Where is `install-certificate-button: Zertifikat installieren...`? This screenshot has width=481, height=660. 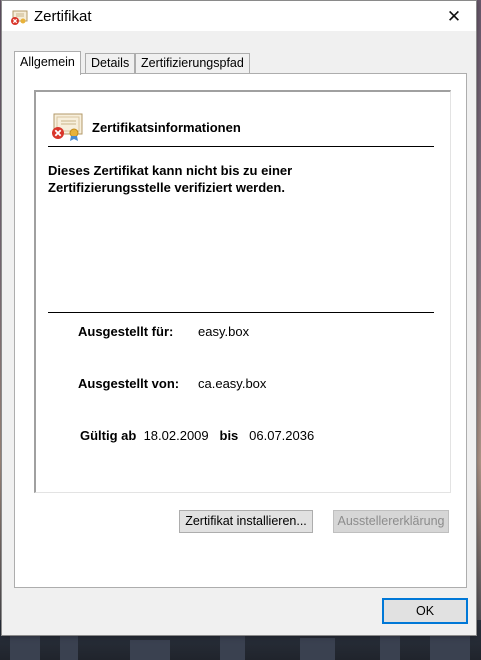 install-certificate-button: Zertifikat installieren... is located at coordinates (246, 521).